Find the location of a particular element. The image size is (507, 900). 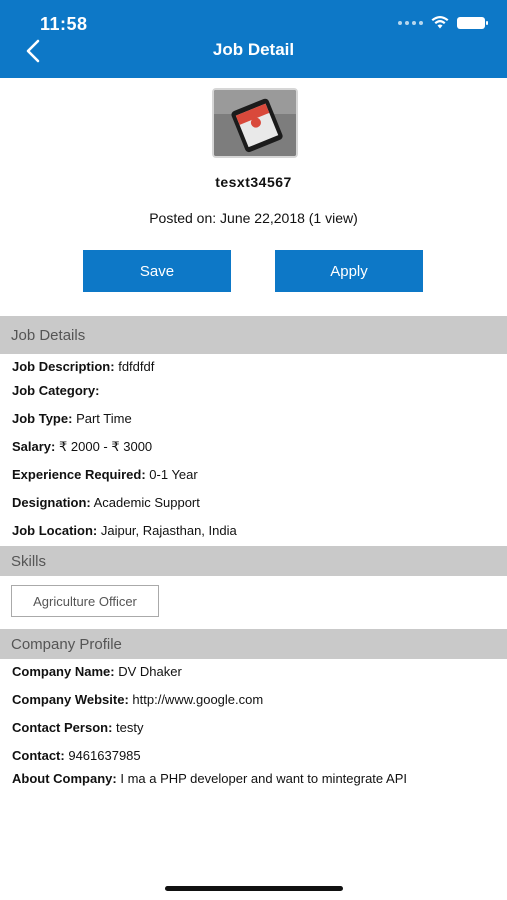

home-indicator is located at coordinates (254, 888).